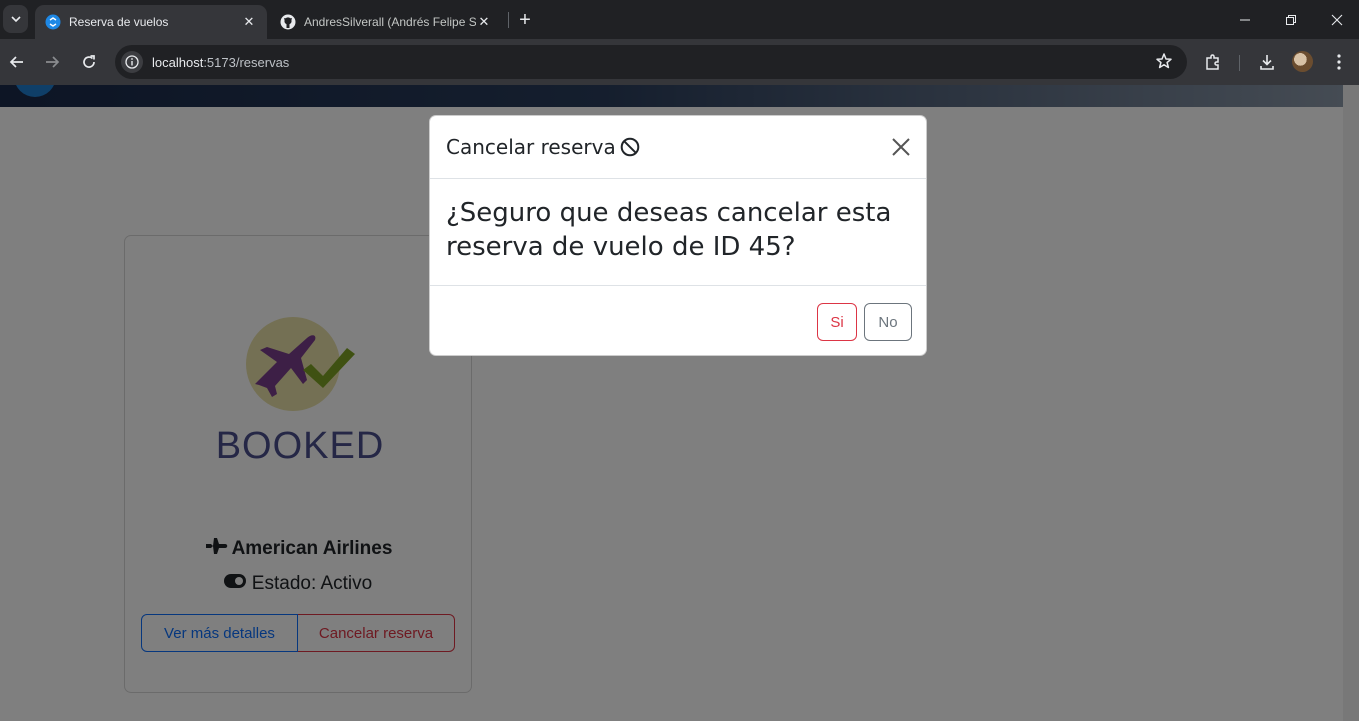 Image resolution: width=1359 pixels, height=721 pixels. What do you see at coordinates (246, 62) in the screenshot?
I see `url-path: :5173/reservas` at bounding box center [246, 62].